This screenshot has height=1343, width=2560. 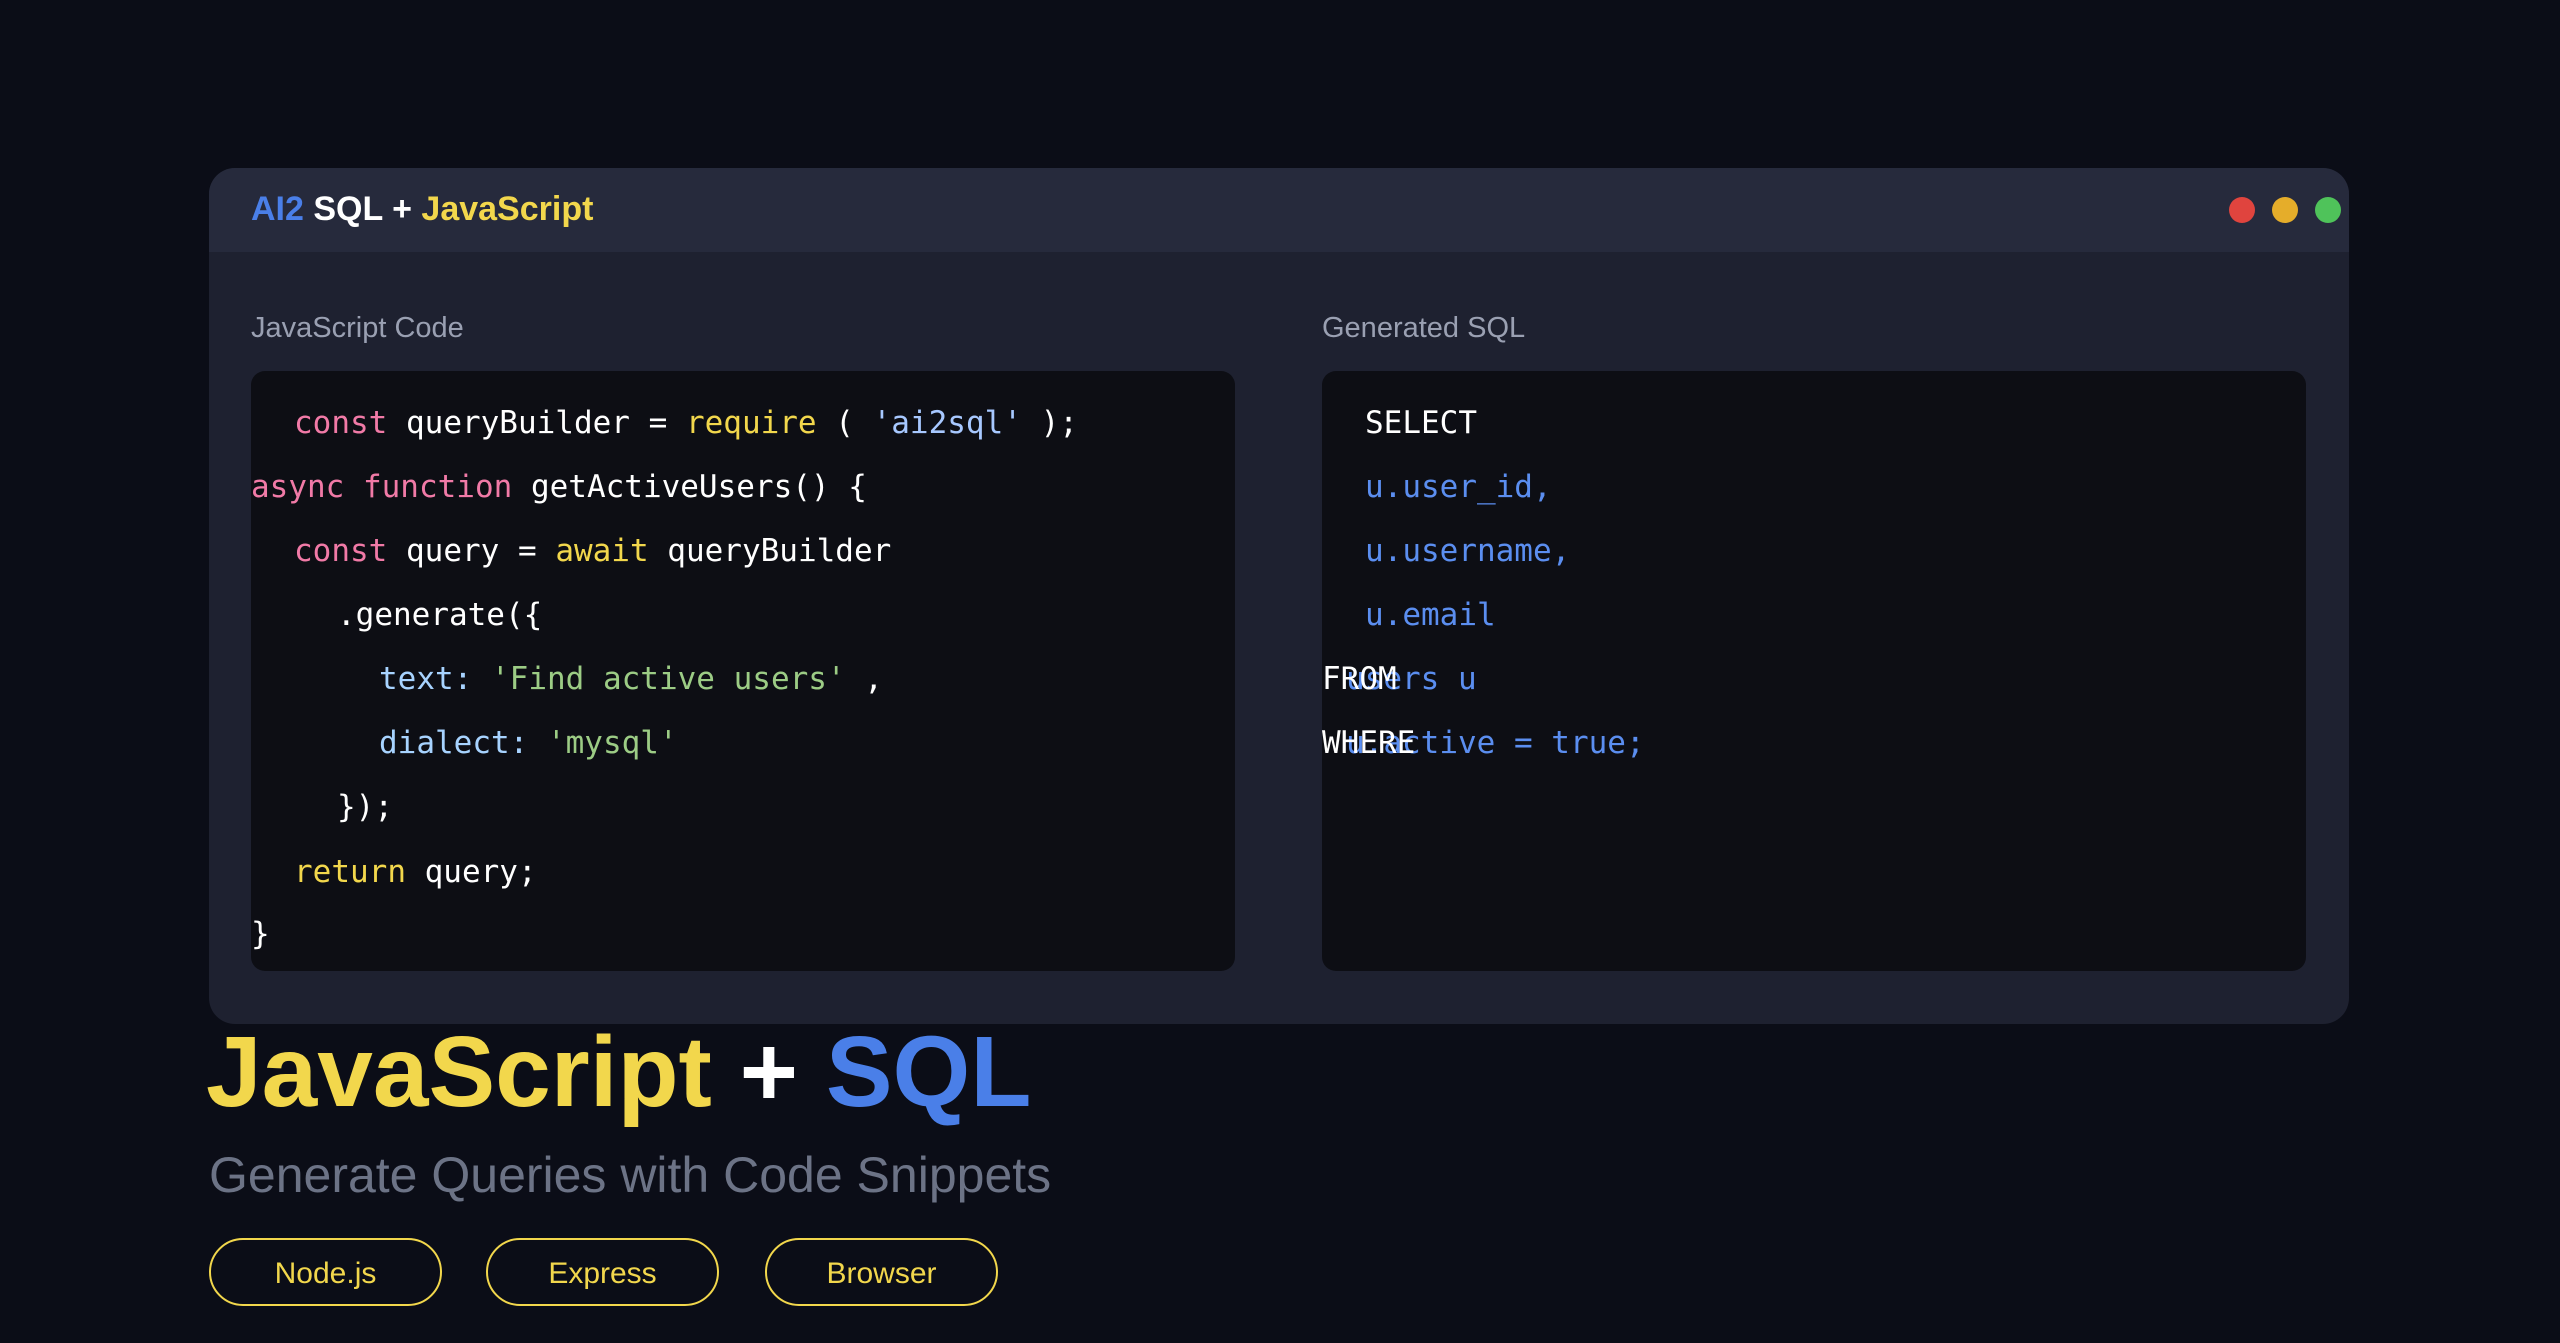 I want to click on punctuation: ,, so click(x=864, y=679).